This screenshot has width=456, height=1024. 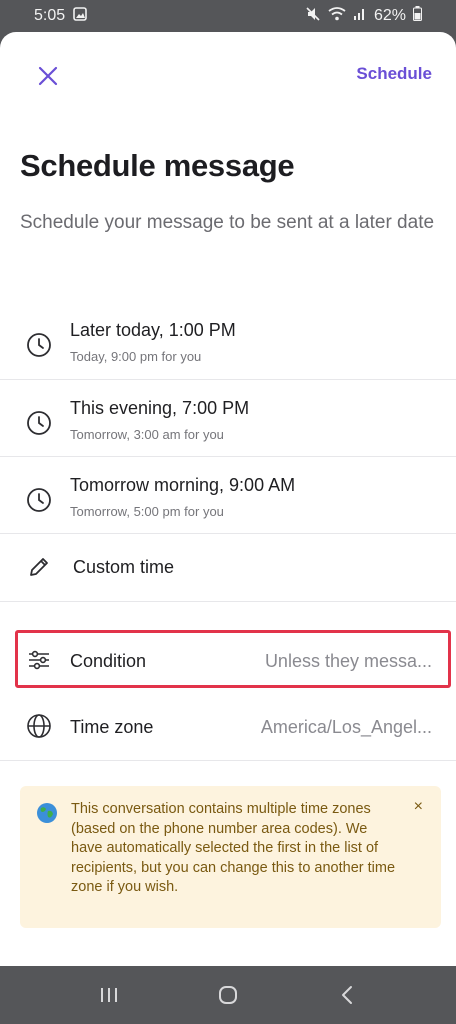 What do you see at coordinates (394, 74) in the screenshot?
I see `schedule-button: Schedule` at bounding box center [394, 74].